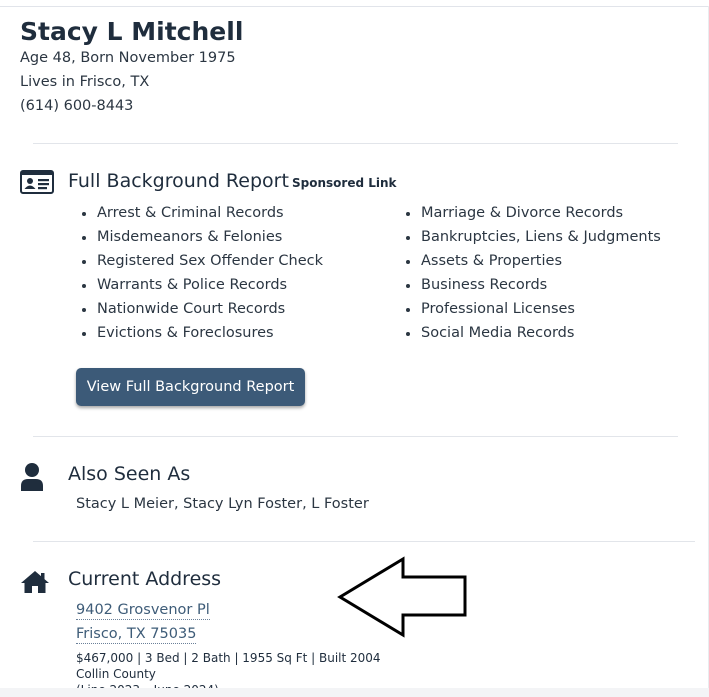 This screenshot has height=697, width=709. What do you see at coordinates (540, 309) in the screenshot?
I see `list-item: Professional Licenses` at bounding box center [540, 309].